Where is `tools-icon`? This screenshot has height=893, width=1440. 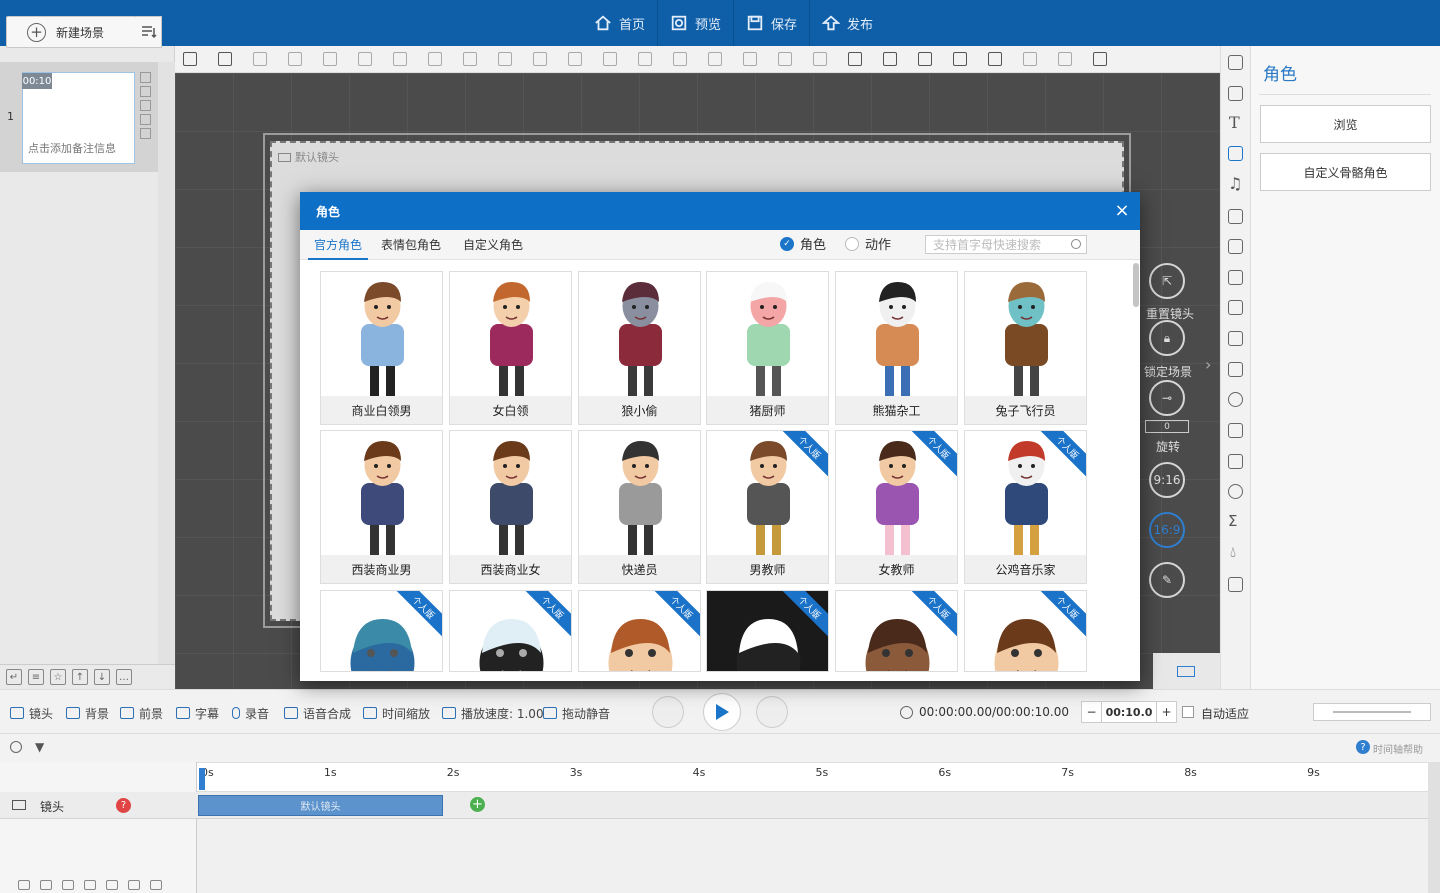 tools-icon is located at coordinates (1235, 307).